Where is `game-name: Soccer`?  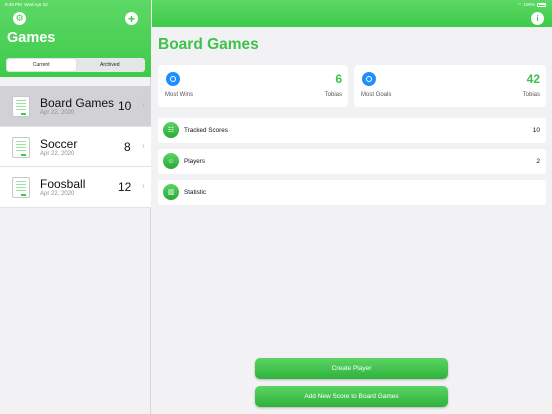 game-name: Soccer is located at coordinates (59, 143).